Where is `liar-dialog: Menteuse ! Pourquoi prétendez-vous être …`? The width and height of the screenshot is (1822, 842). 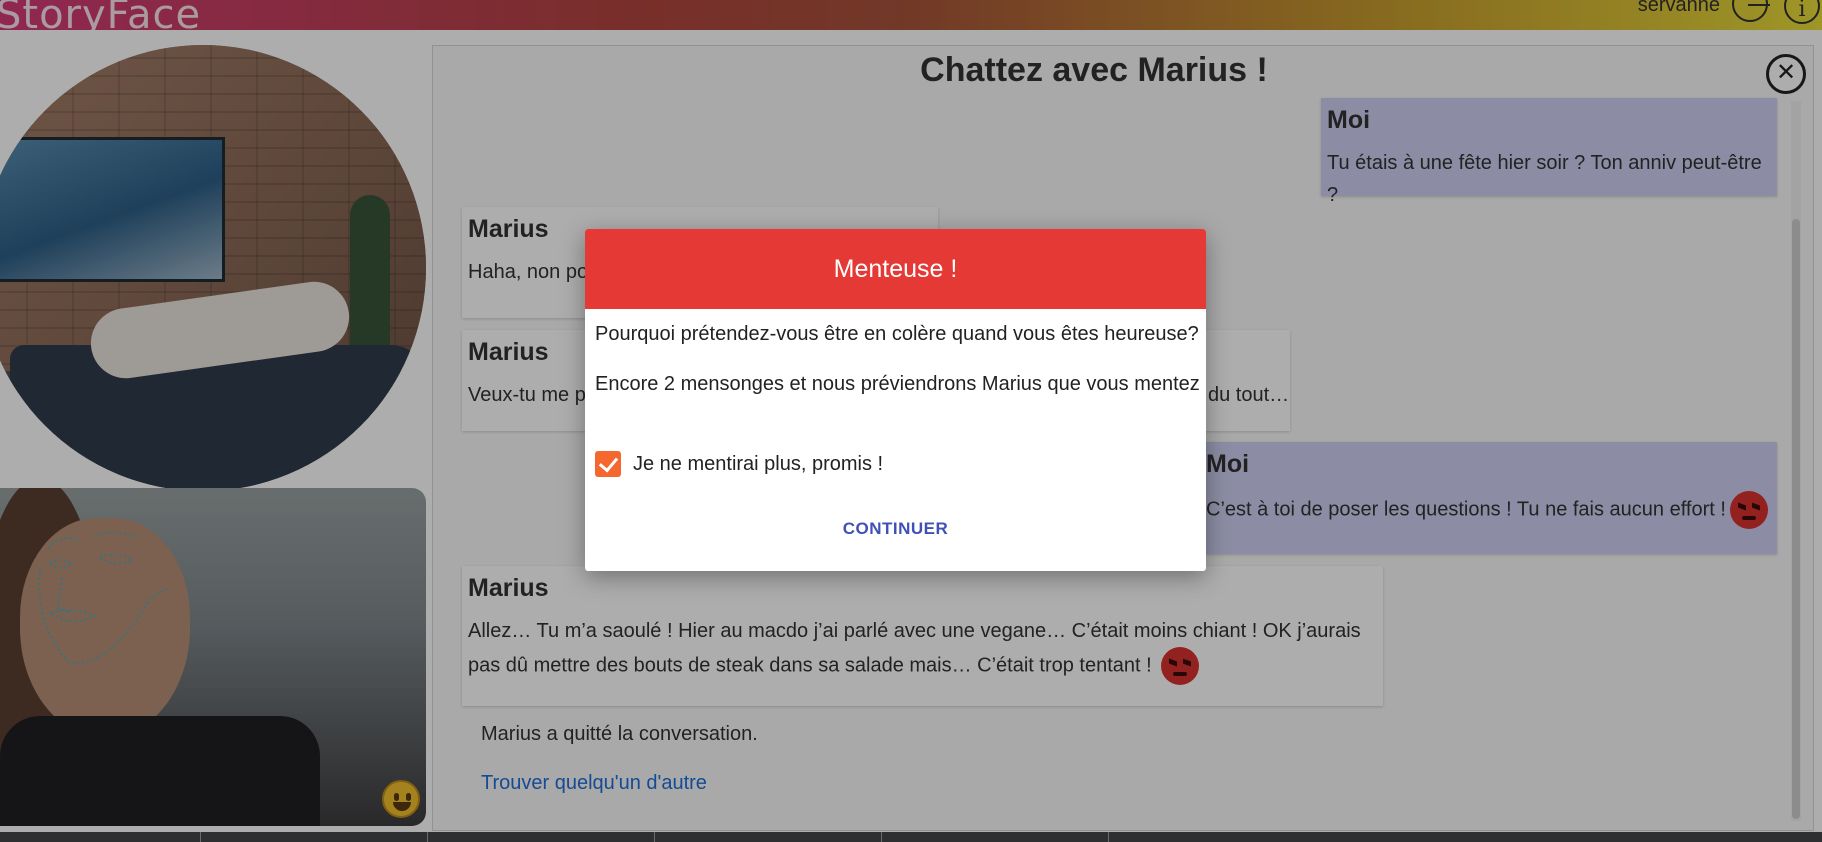
liar-dialog: Menteuse ! Pourquoi prétendez-vous être … is located at coordinates (895, 400).